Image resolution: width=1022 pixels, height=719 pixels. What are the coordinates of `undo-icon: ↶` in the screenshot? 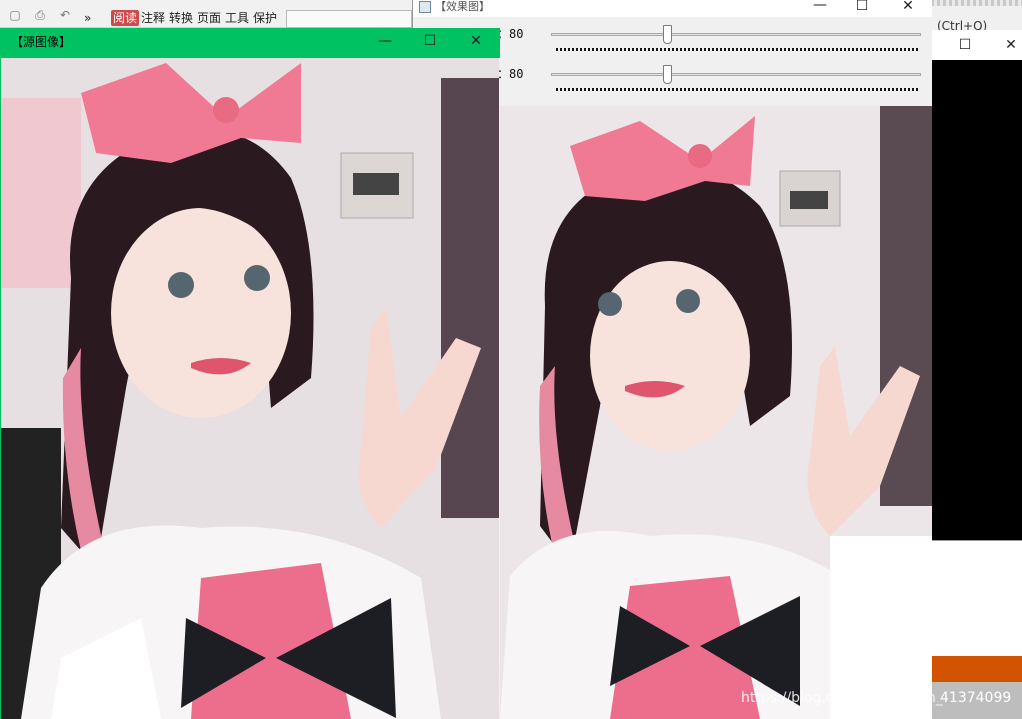 It's located at (65, 15).